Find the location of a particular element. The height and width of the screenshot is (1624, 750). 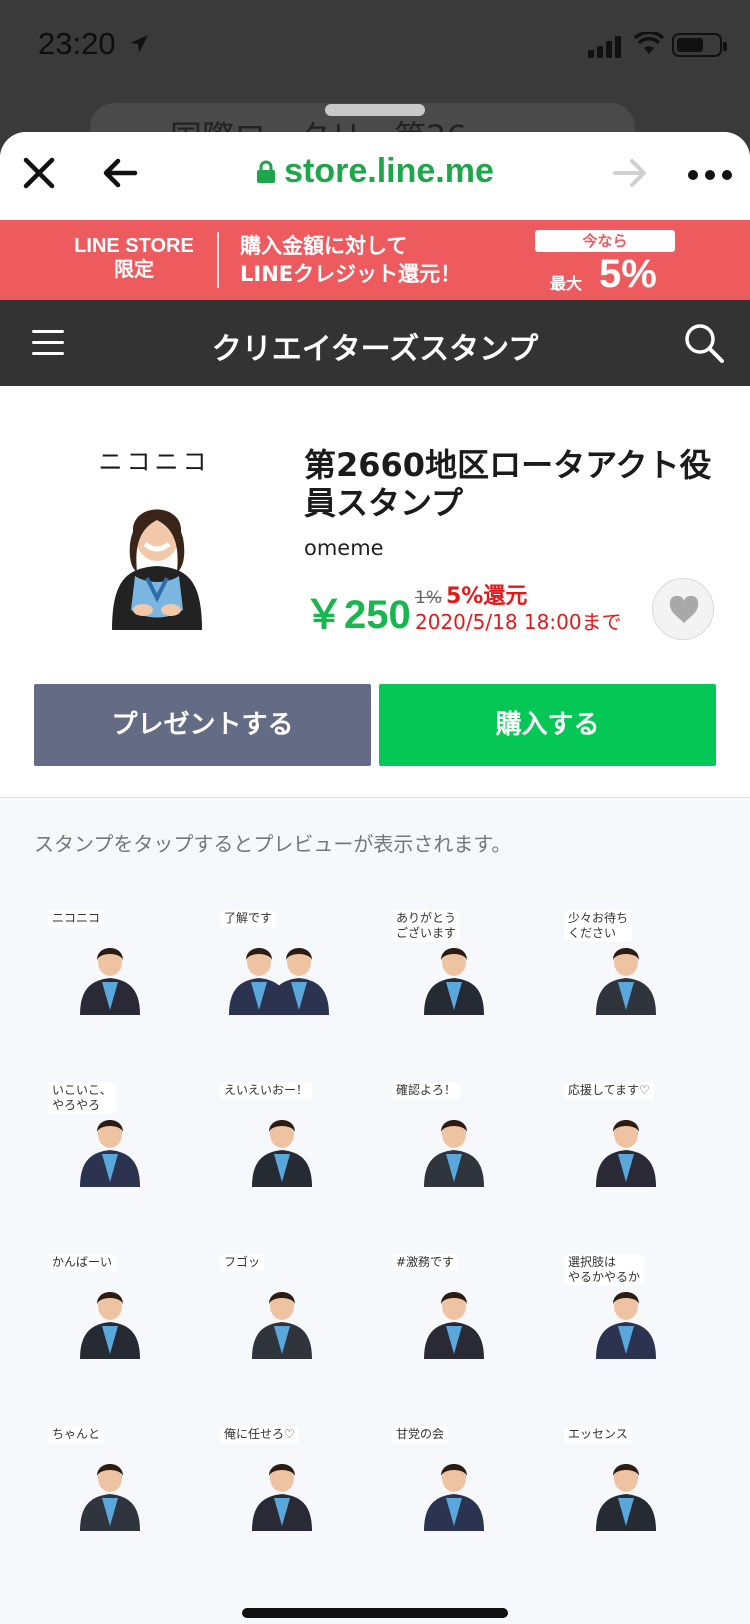

sticker-caption: いこいこ、 やろやろ is located at coordinates (82, 1098).